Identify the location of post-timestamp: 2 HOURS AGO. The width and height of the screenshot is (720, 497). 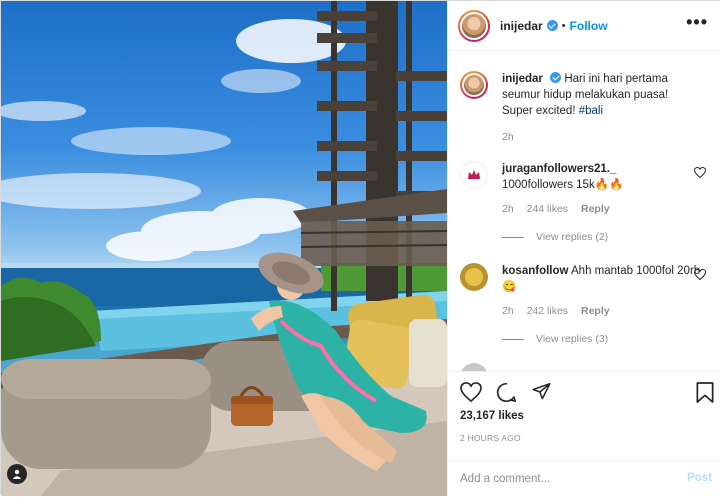
(490, 438).